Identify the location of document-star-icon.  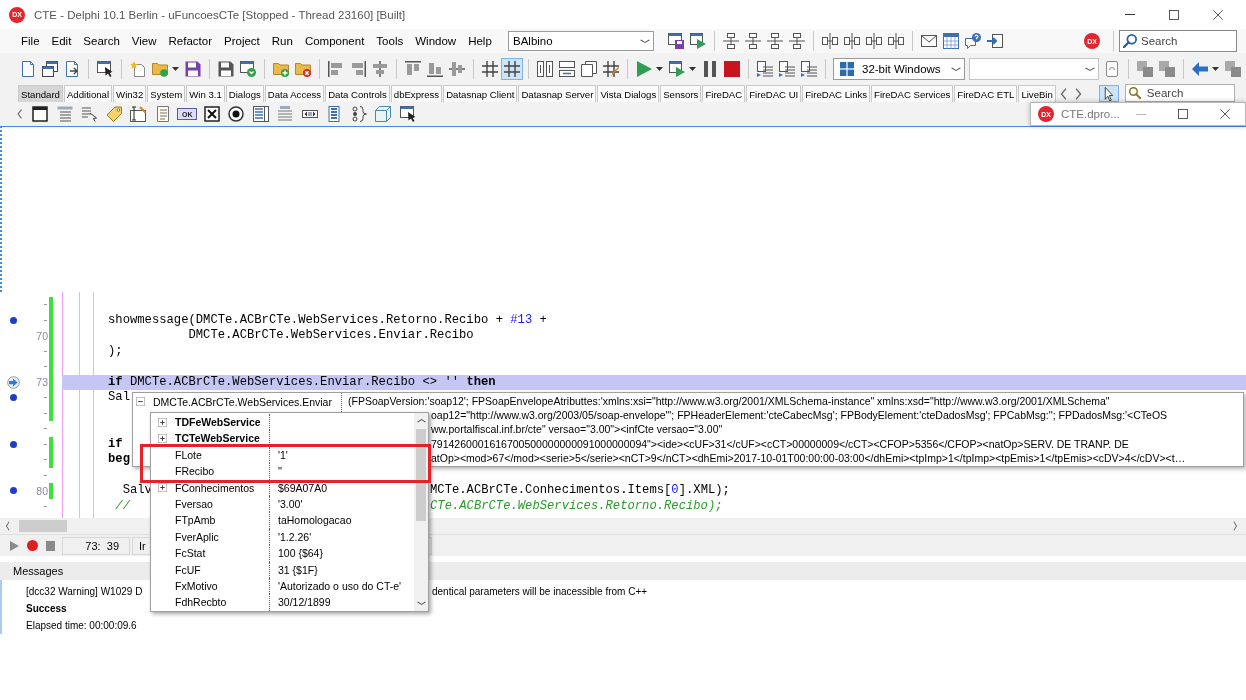
(138, 68).